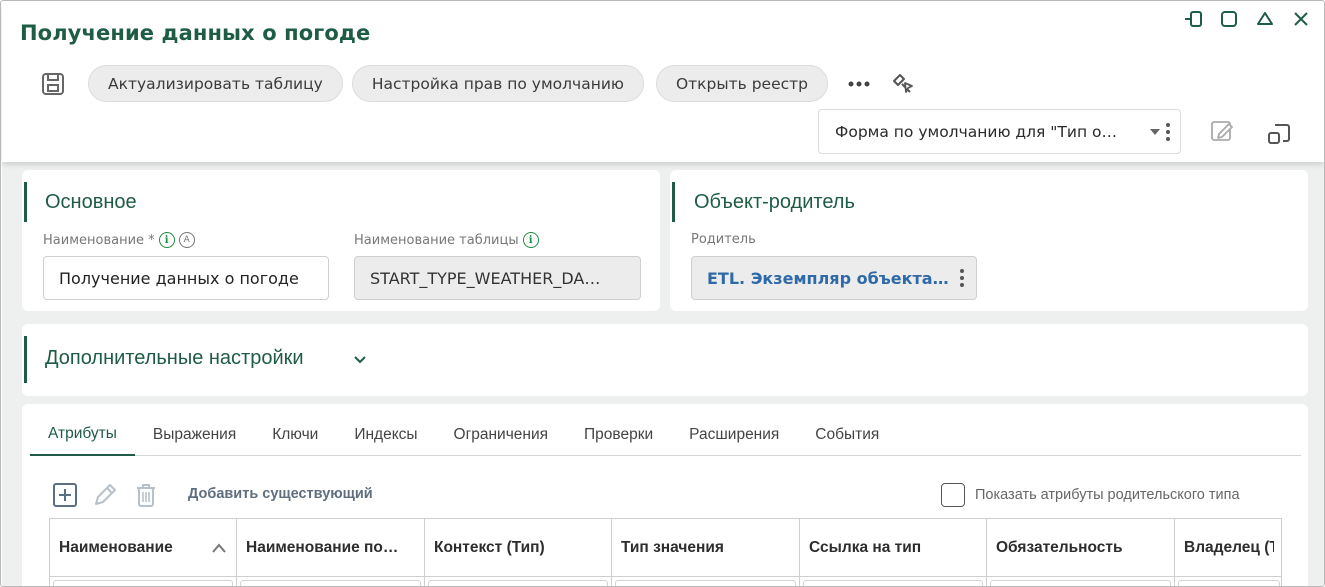 This screenshot has width=1325, height=587. Describe the element at coordinates (1279, 134) in the screenshot. I see `restore-window-icon` at that location.